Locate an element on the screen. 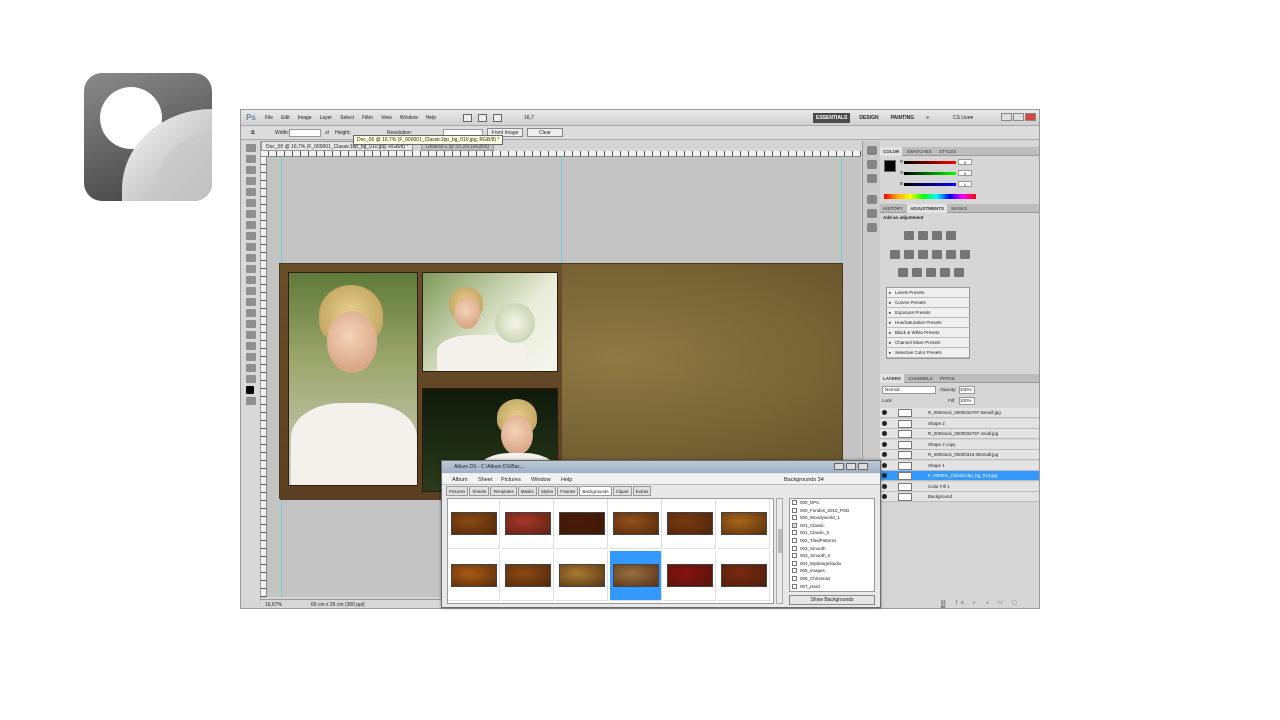  album-tab-frames: Frames is located at coordinates (568, 491).